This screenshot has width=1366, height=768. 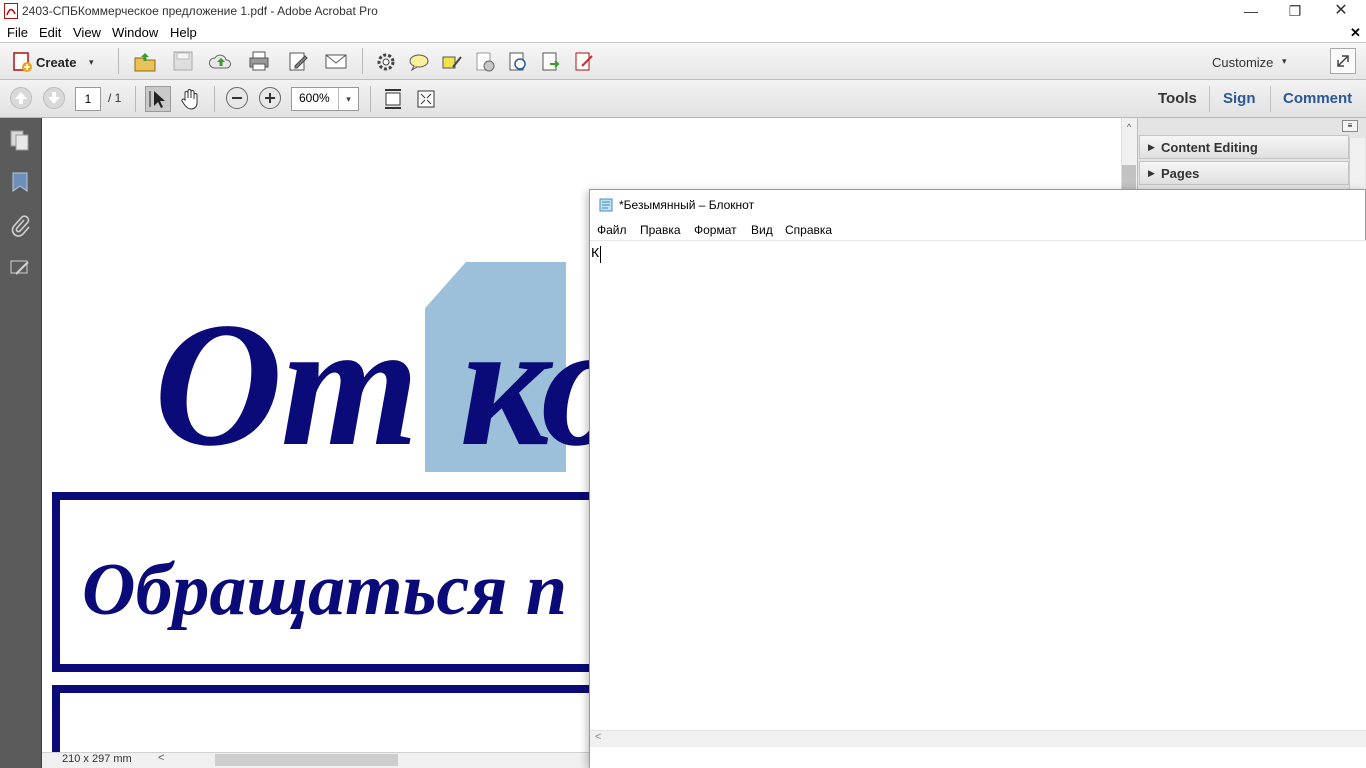 What do you see at coordinates (584, 62) in the screenshot?
I see `sign-document-icon` at bounding box center [584, 62].